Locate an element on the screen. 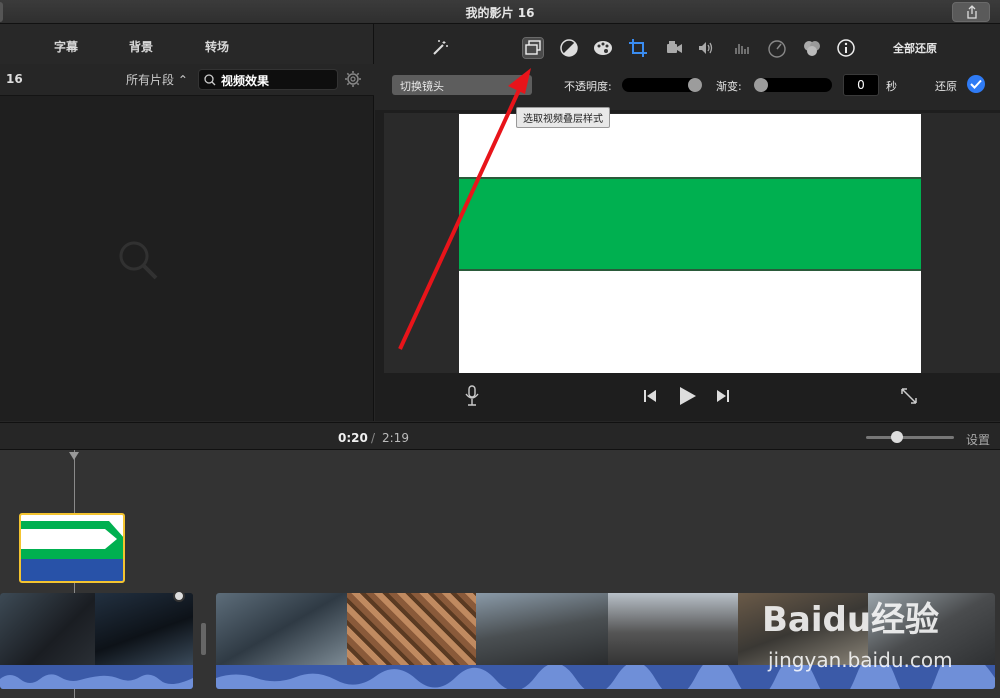  audio-waveform is located at coordinates (96, 677).